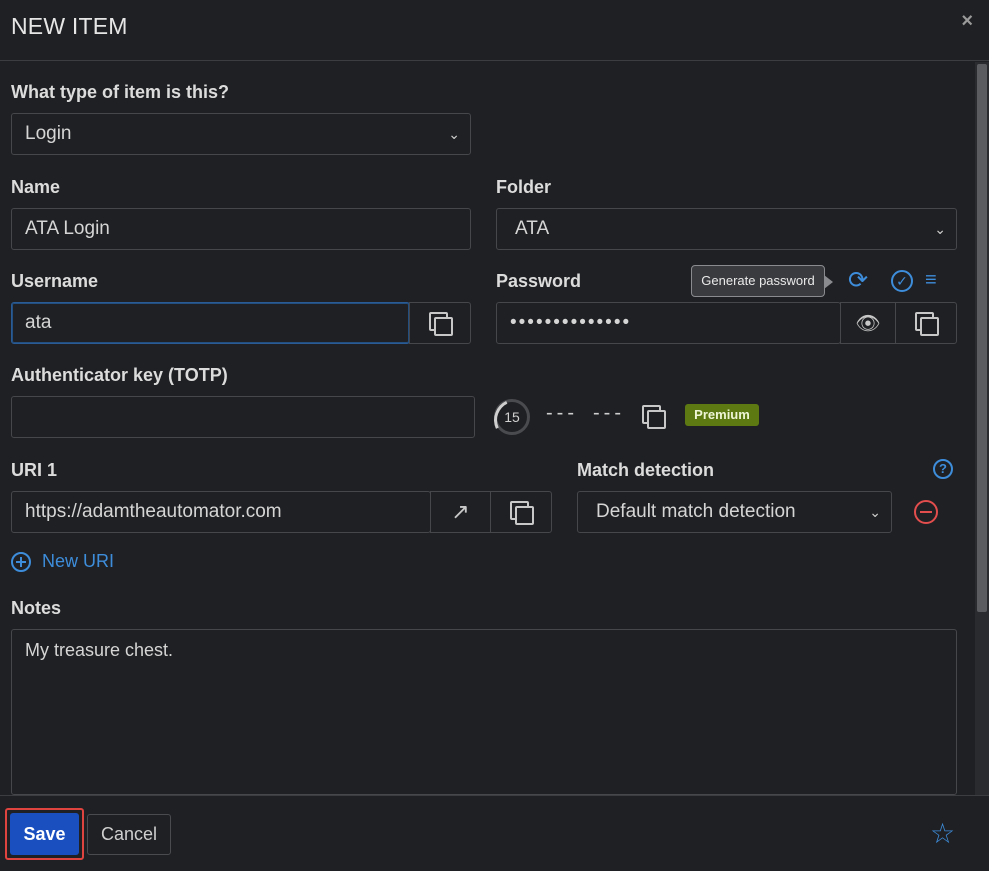 The width and height of the screenshot is (989, 871). I want to click on password-input: ••••••••••••••, so click(668, 323).